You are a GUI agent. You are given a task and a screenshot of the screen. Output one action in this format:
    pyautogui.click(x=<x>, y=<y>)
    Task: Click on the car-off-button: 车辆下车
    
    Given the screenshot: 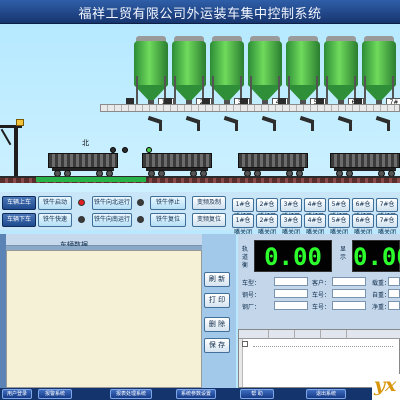 What is the action you would take?
    pyautogui.click(x=19, y=220)
    